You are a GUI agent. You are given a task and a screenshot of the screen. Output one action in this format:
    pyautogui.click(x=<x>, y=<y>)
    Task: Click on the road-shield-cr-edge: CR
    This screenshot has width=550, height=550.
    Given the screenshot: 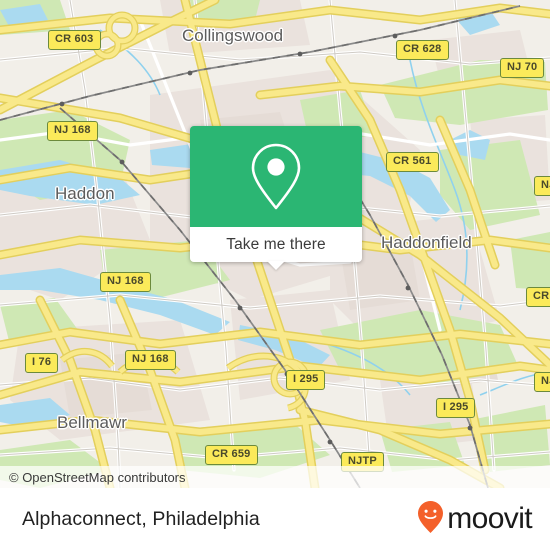 What is the action you would take?
    pyautogui.click(x=538, y=297)
    